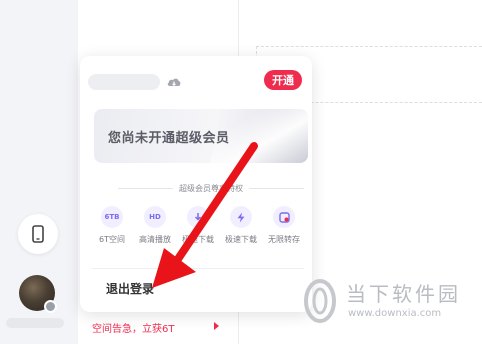  What do you see at coordinates (35, 323) in the screenshot?
I see `username-blurred` at bounding box center [35, 323].